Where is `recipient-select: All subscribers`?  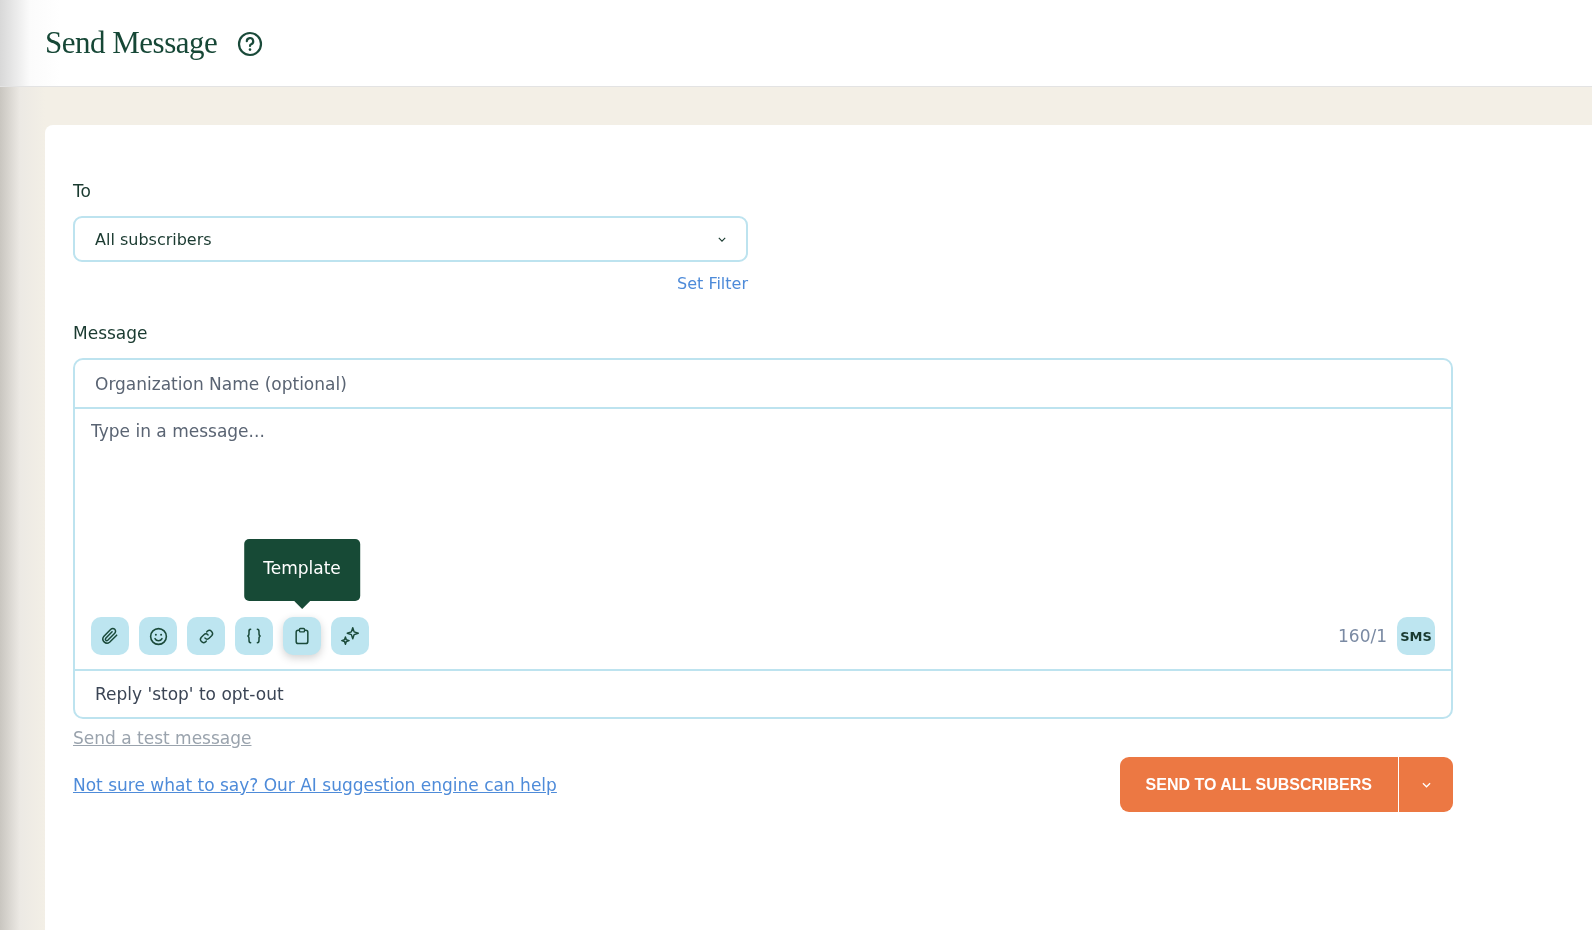 recipient-select: All subscribers is located at coordinates (410, 239).